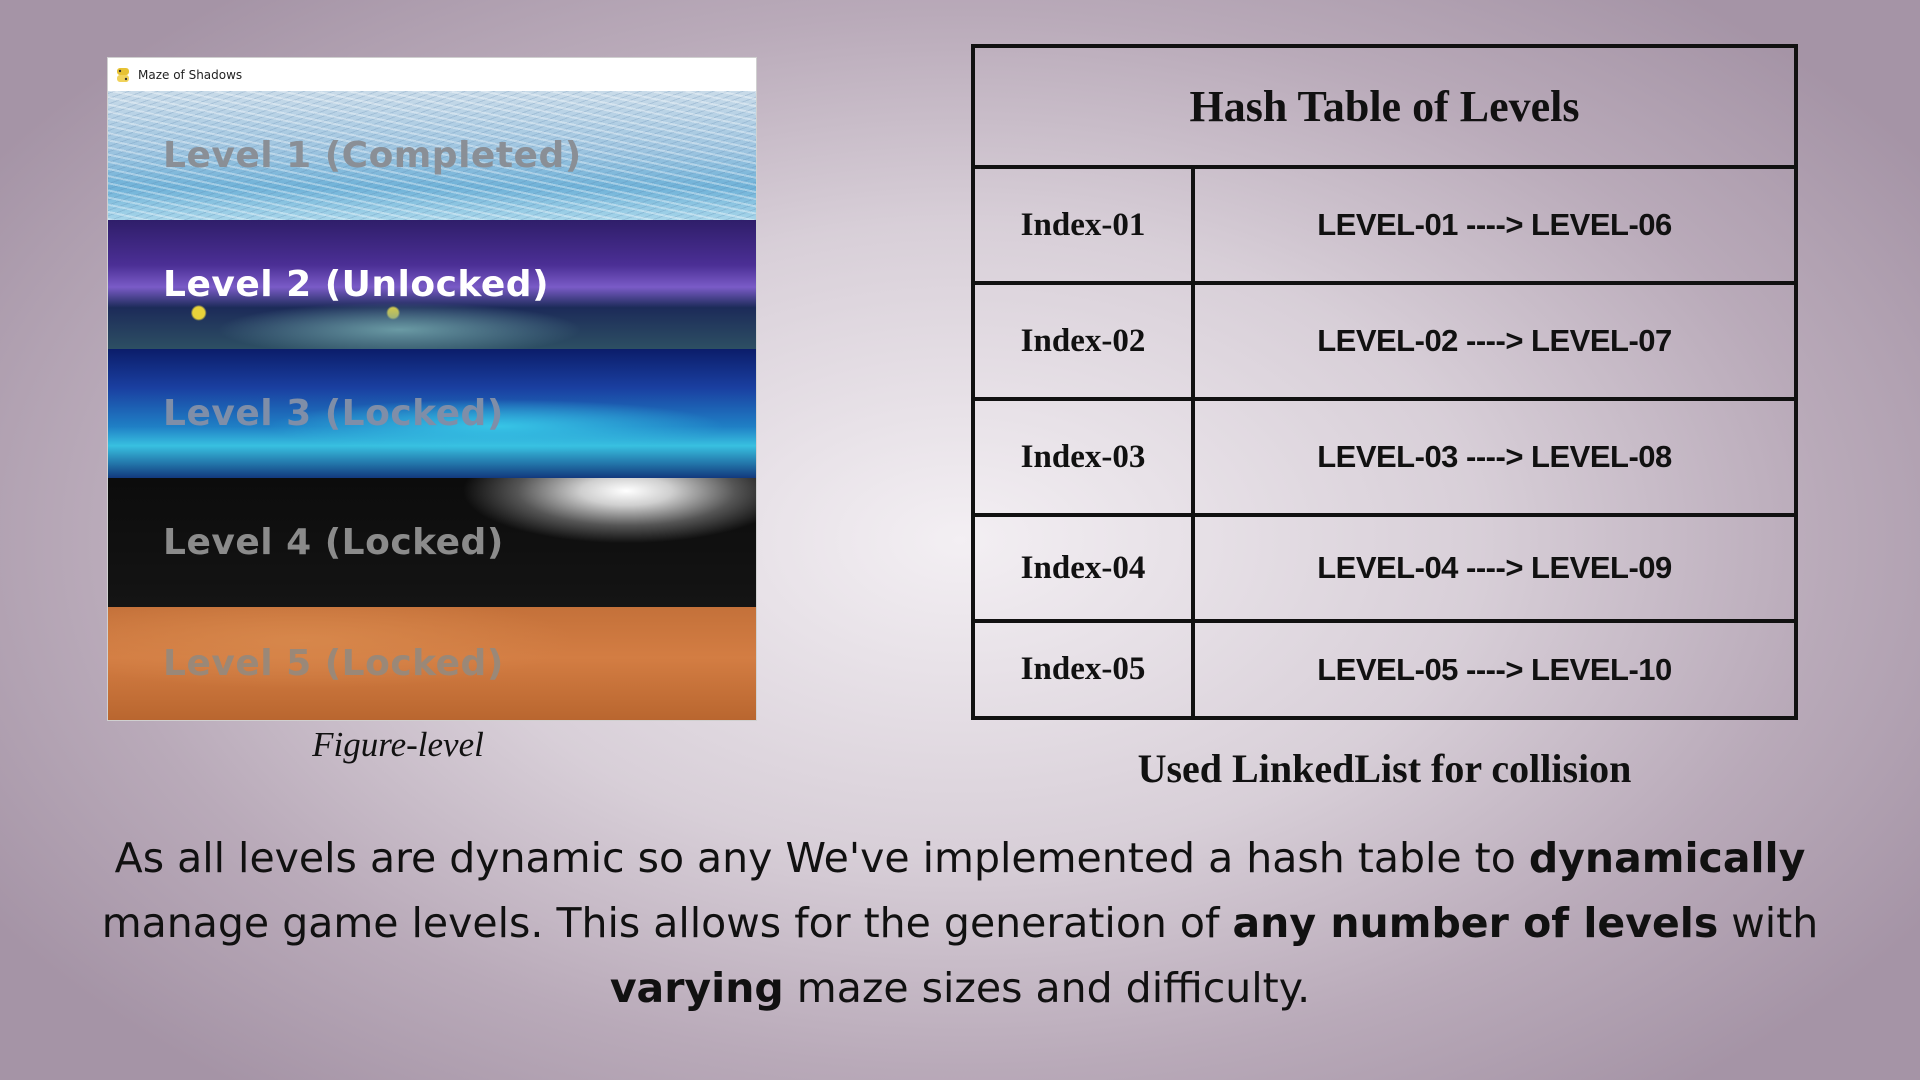  I want to click on description-bold-text: dynamically, so click(1667, 858).